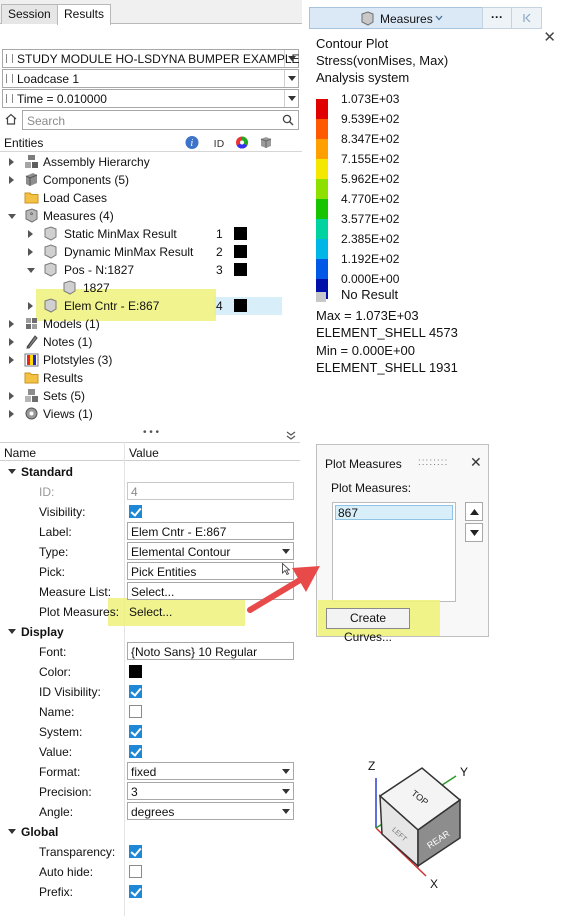 This screenshot has height=919, width=562. What do you see at coordinates (266, 142) in the screenshot?
I see `visibility-column-icon` at bounding box center [266, 142].